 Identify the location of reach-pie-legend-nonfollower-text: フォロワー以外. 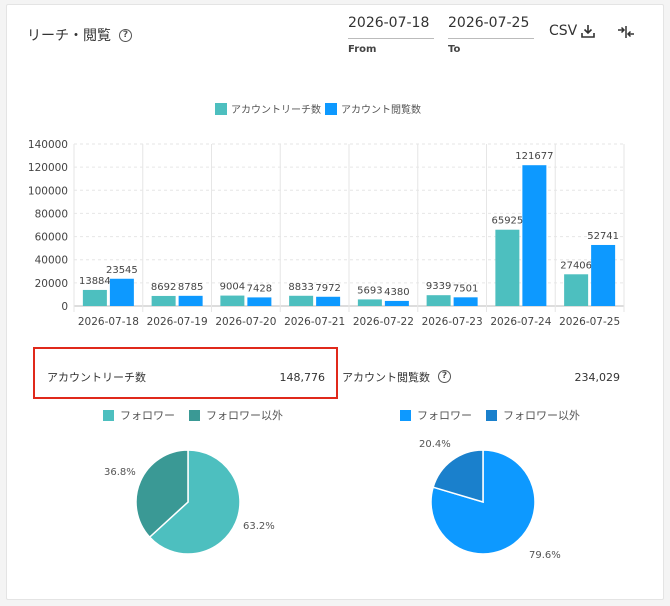
(244, 415).